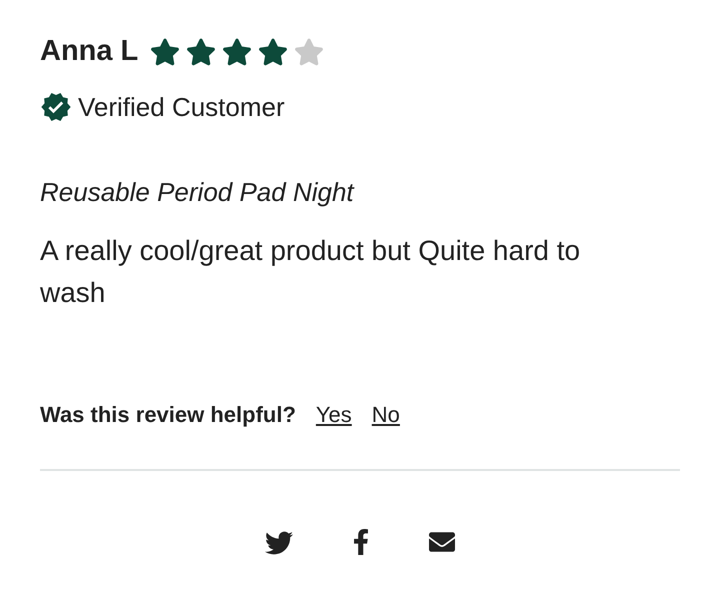  What do you see at coordinates (279, 542) in the screenshot?
I see `twitter-bird-icon` at bounding box center [279, 542].